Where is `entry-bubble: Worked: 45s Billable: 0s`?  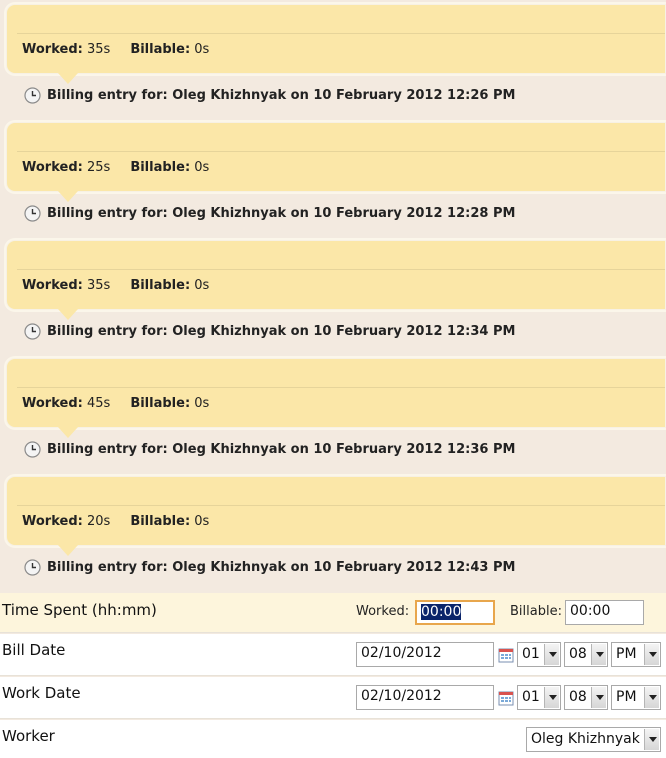
entry-bubble: Worked: 45s Billable: 0s is located at coordinates (336, 393).